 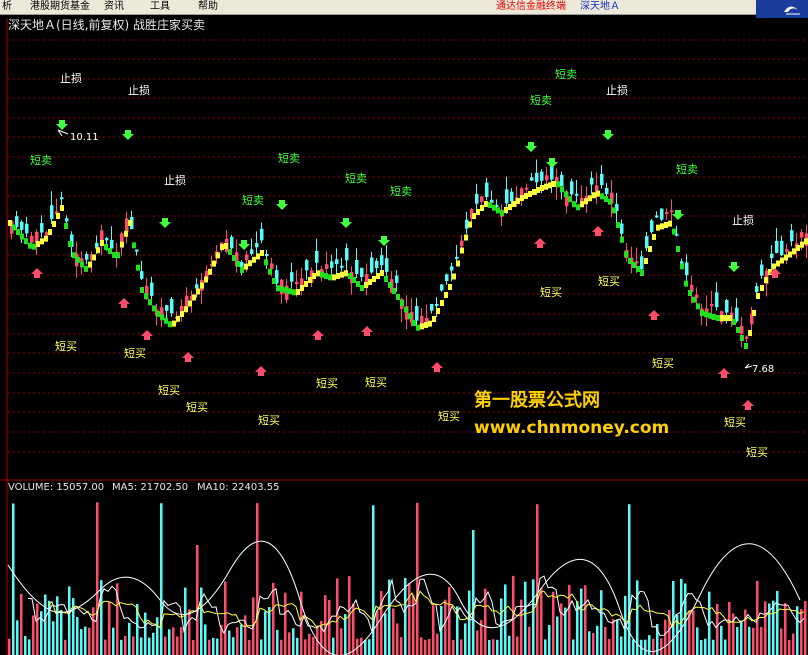 What do you see at coordinates (106, 25) in the screenshot?
I see `chart-title: 深天地Ａ(日线,前复权) 战胜庄家买卖` at bounding box center [106, 25].